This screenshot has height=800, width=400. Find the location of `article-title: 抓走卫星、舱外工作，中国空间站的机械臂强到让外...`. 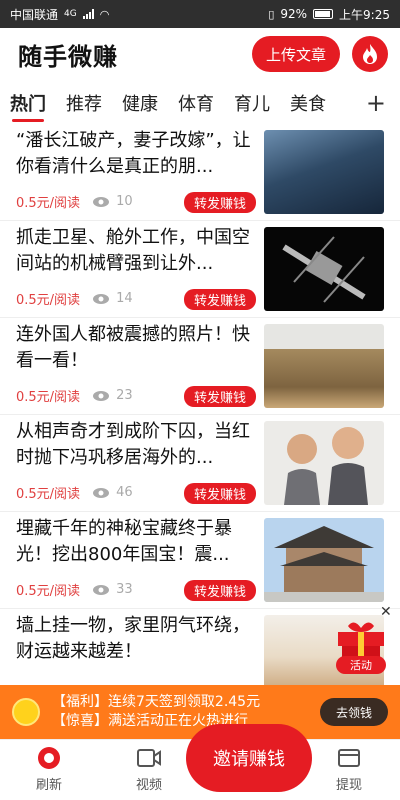

article-title: 抓走卫星、舱外工作，中国空间站的机械臂强到让外... is located at coordinates (138, 251).